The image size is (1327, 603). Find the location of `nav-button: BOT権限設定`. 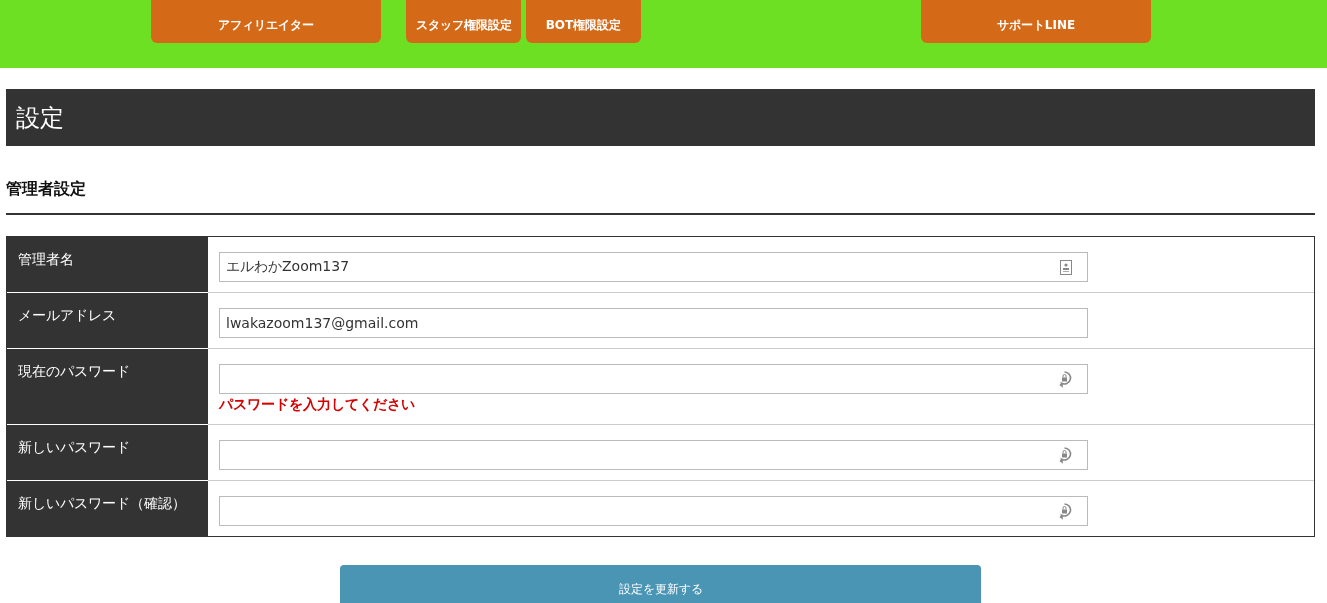

nav-button: BOT権限設定 is located at coordinates (583, 21).